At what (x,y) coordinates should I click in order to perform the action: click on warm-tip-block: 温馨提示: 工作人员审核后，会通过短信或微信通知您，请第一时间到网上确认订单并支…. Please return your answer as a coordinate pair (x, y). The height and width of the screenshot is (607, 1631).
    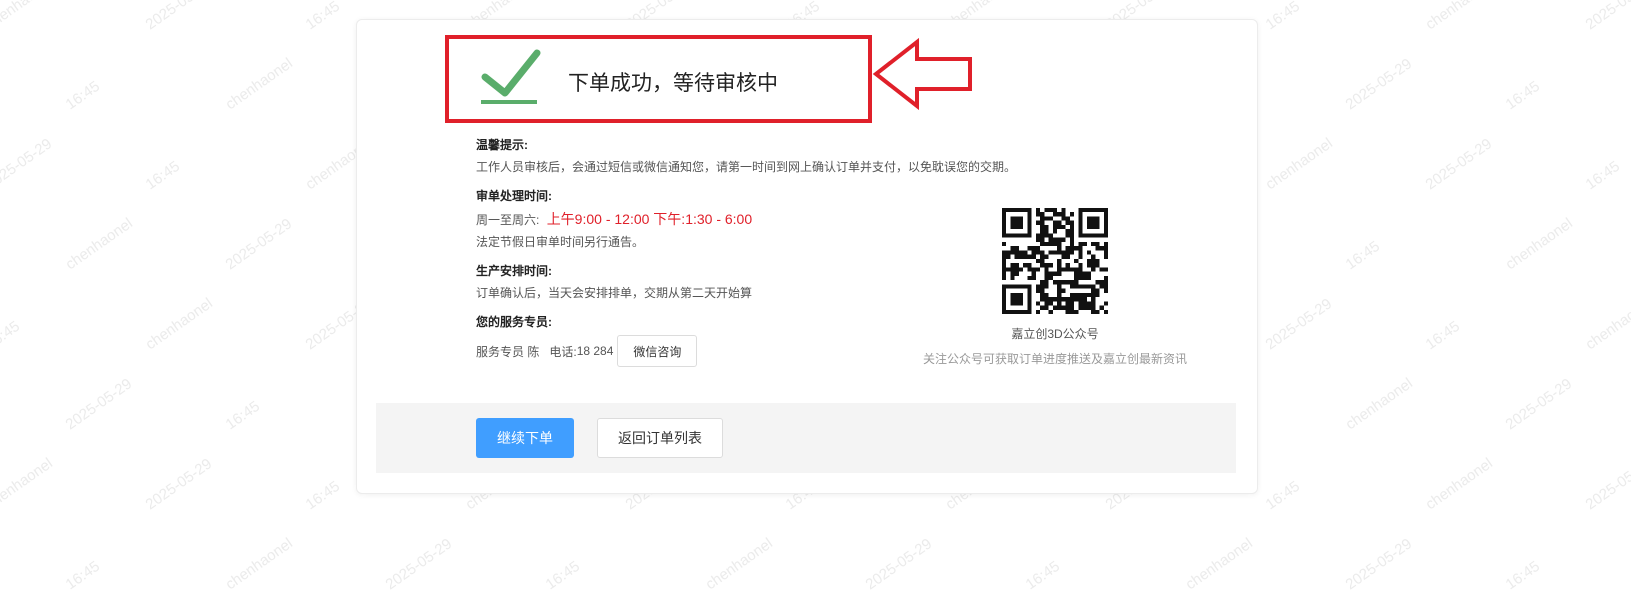
    Looking at the image, I should click on (746, 155).